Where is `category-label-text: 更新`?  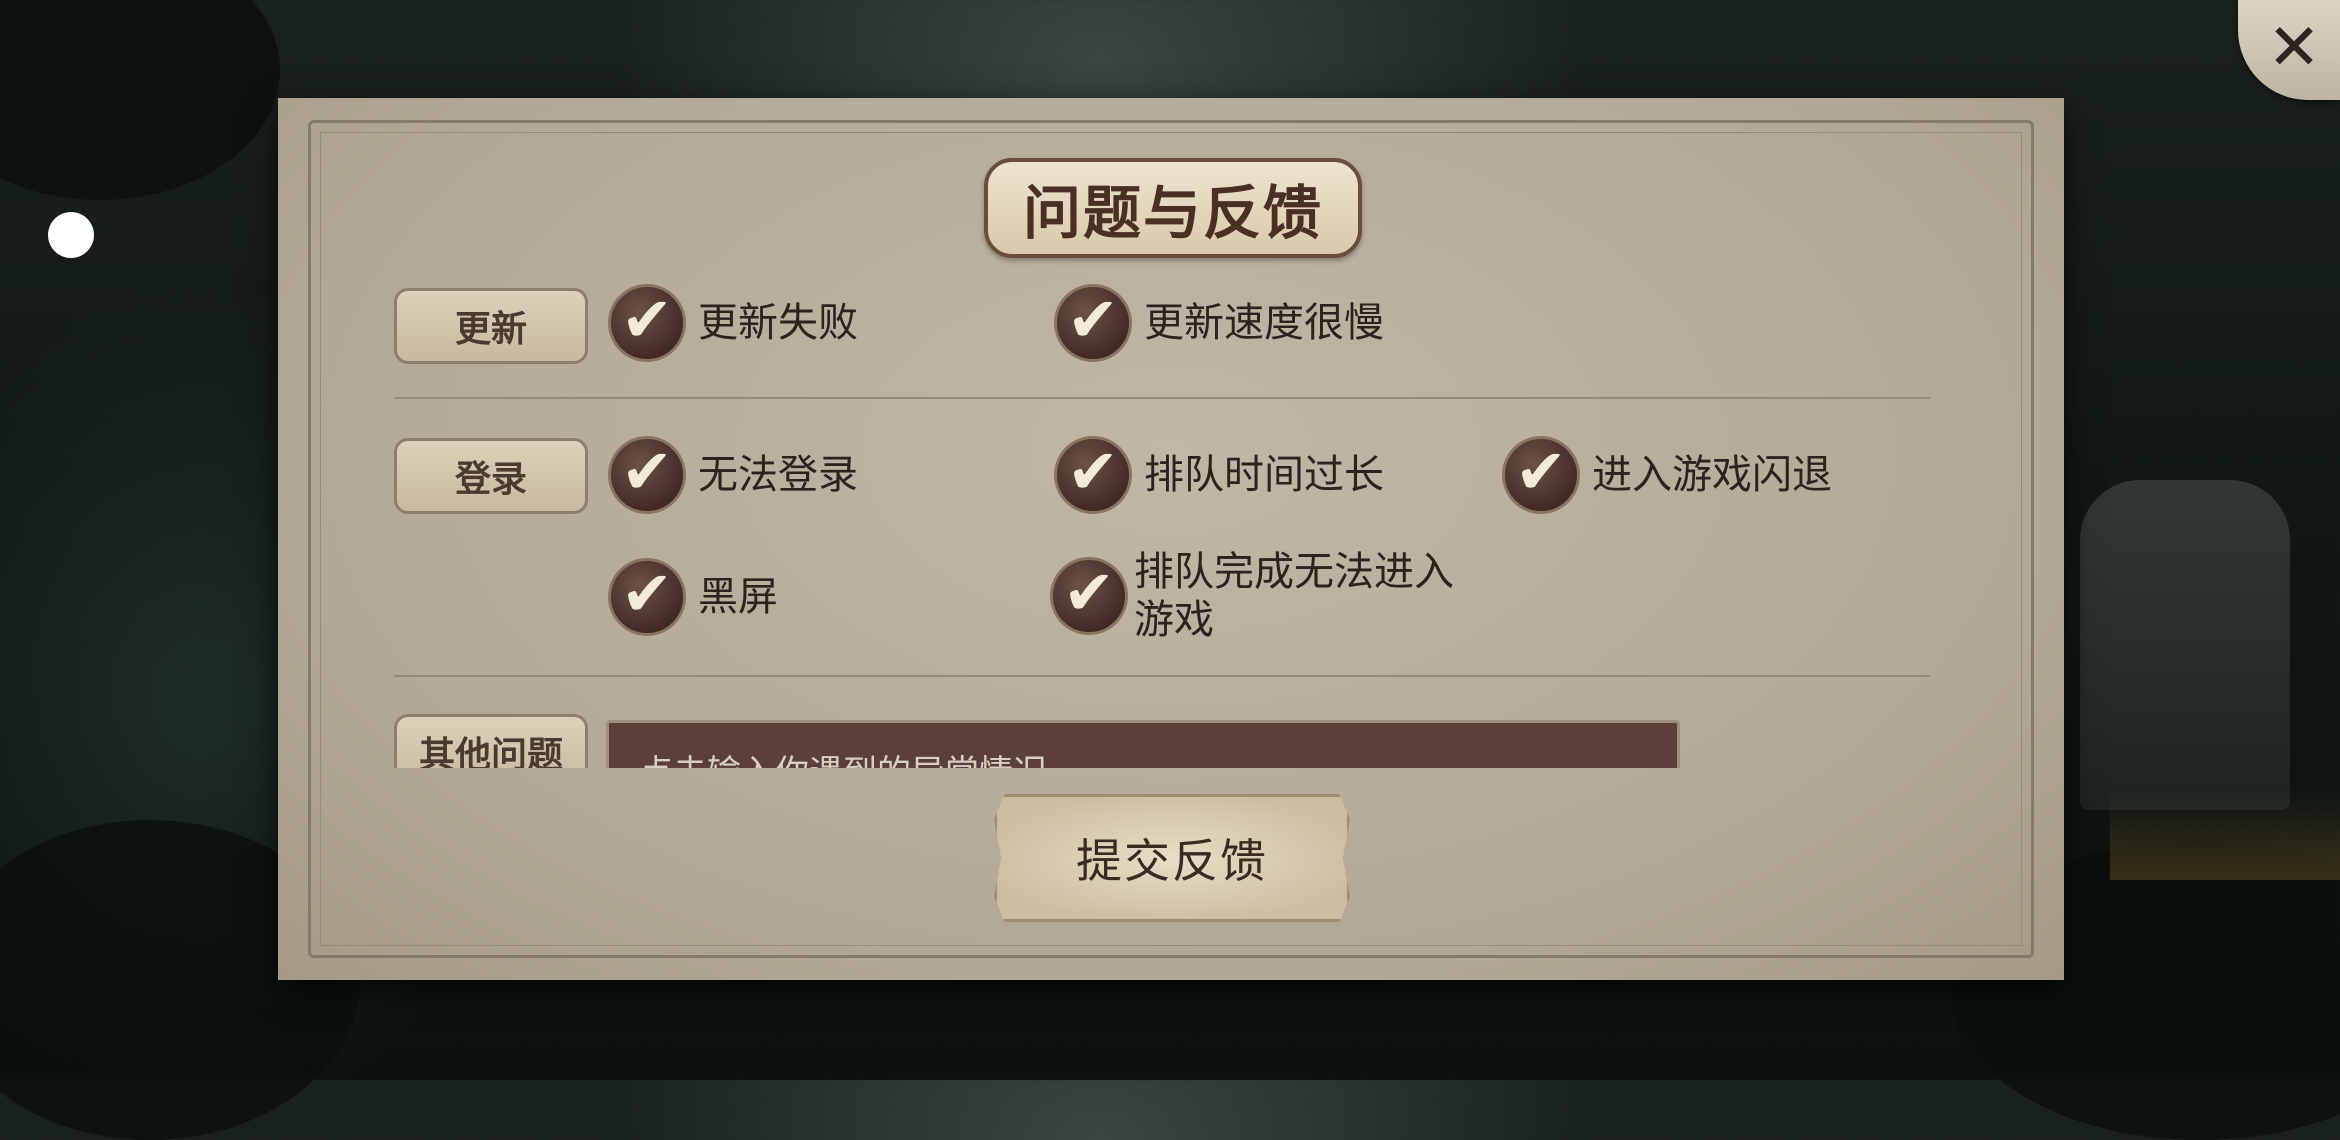 category-label-text: 更新 is located at coordinates (490, 329).